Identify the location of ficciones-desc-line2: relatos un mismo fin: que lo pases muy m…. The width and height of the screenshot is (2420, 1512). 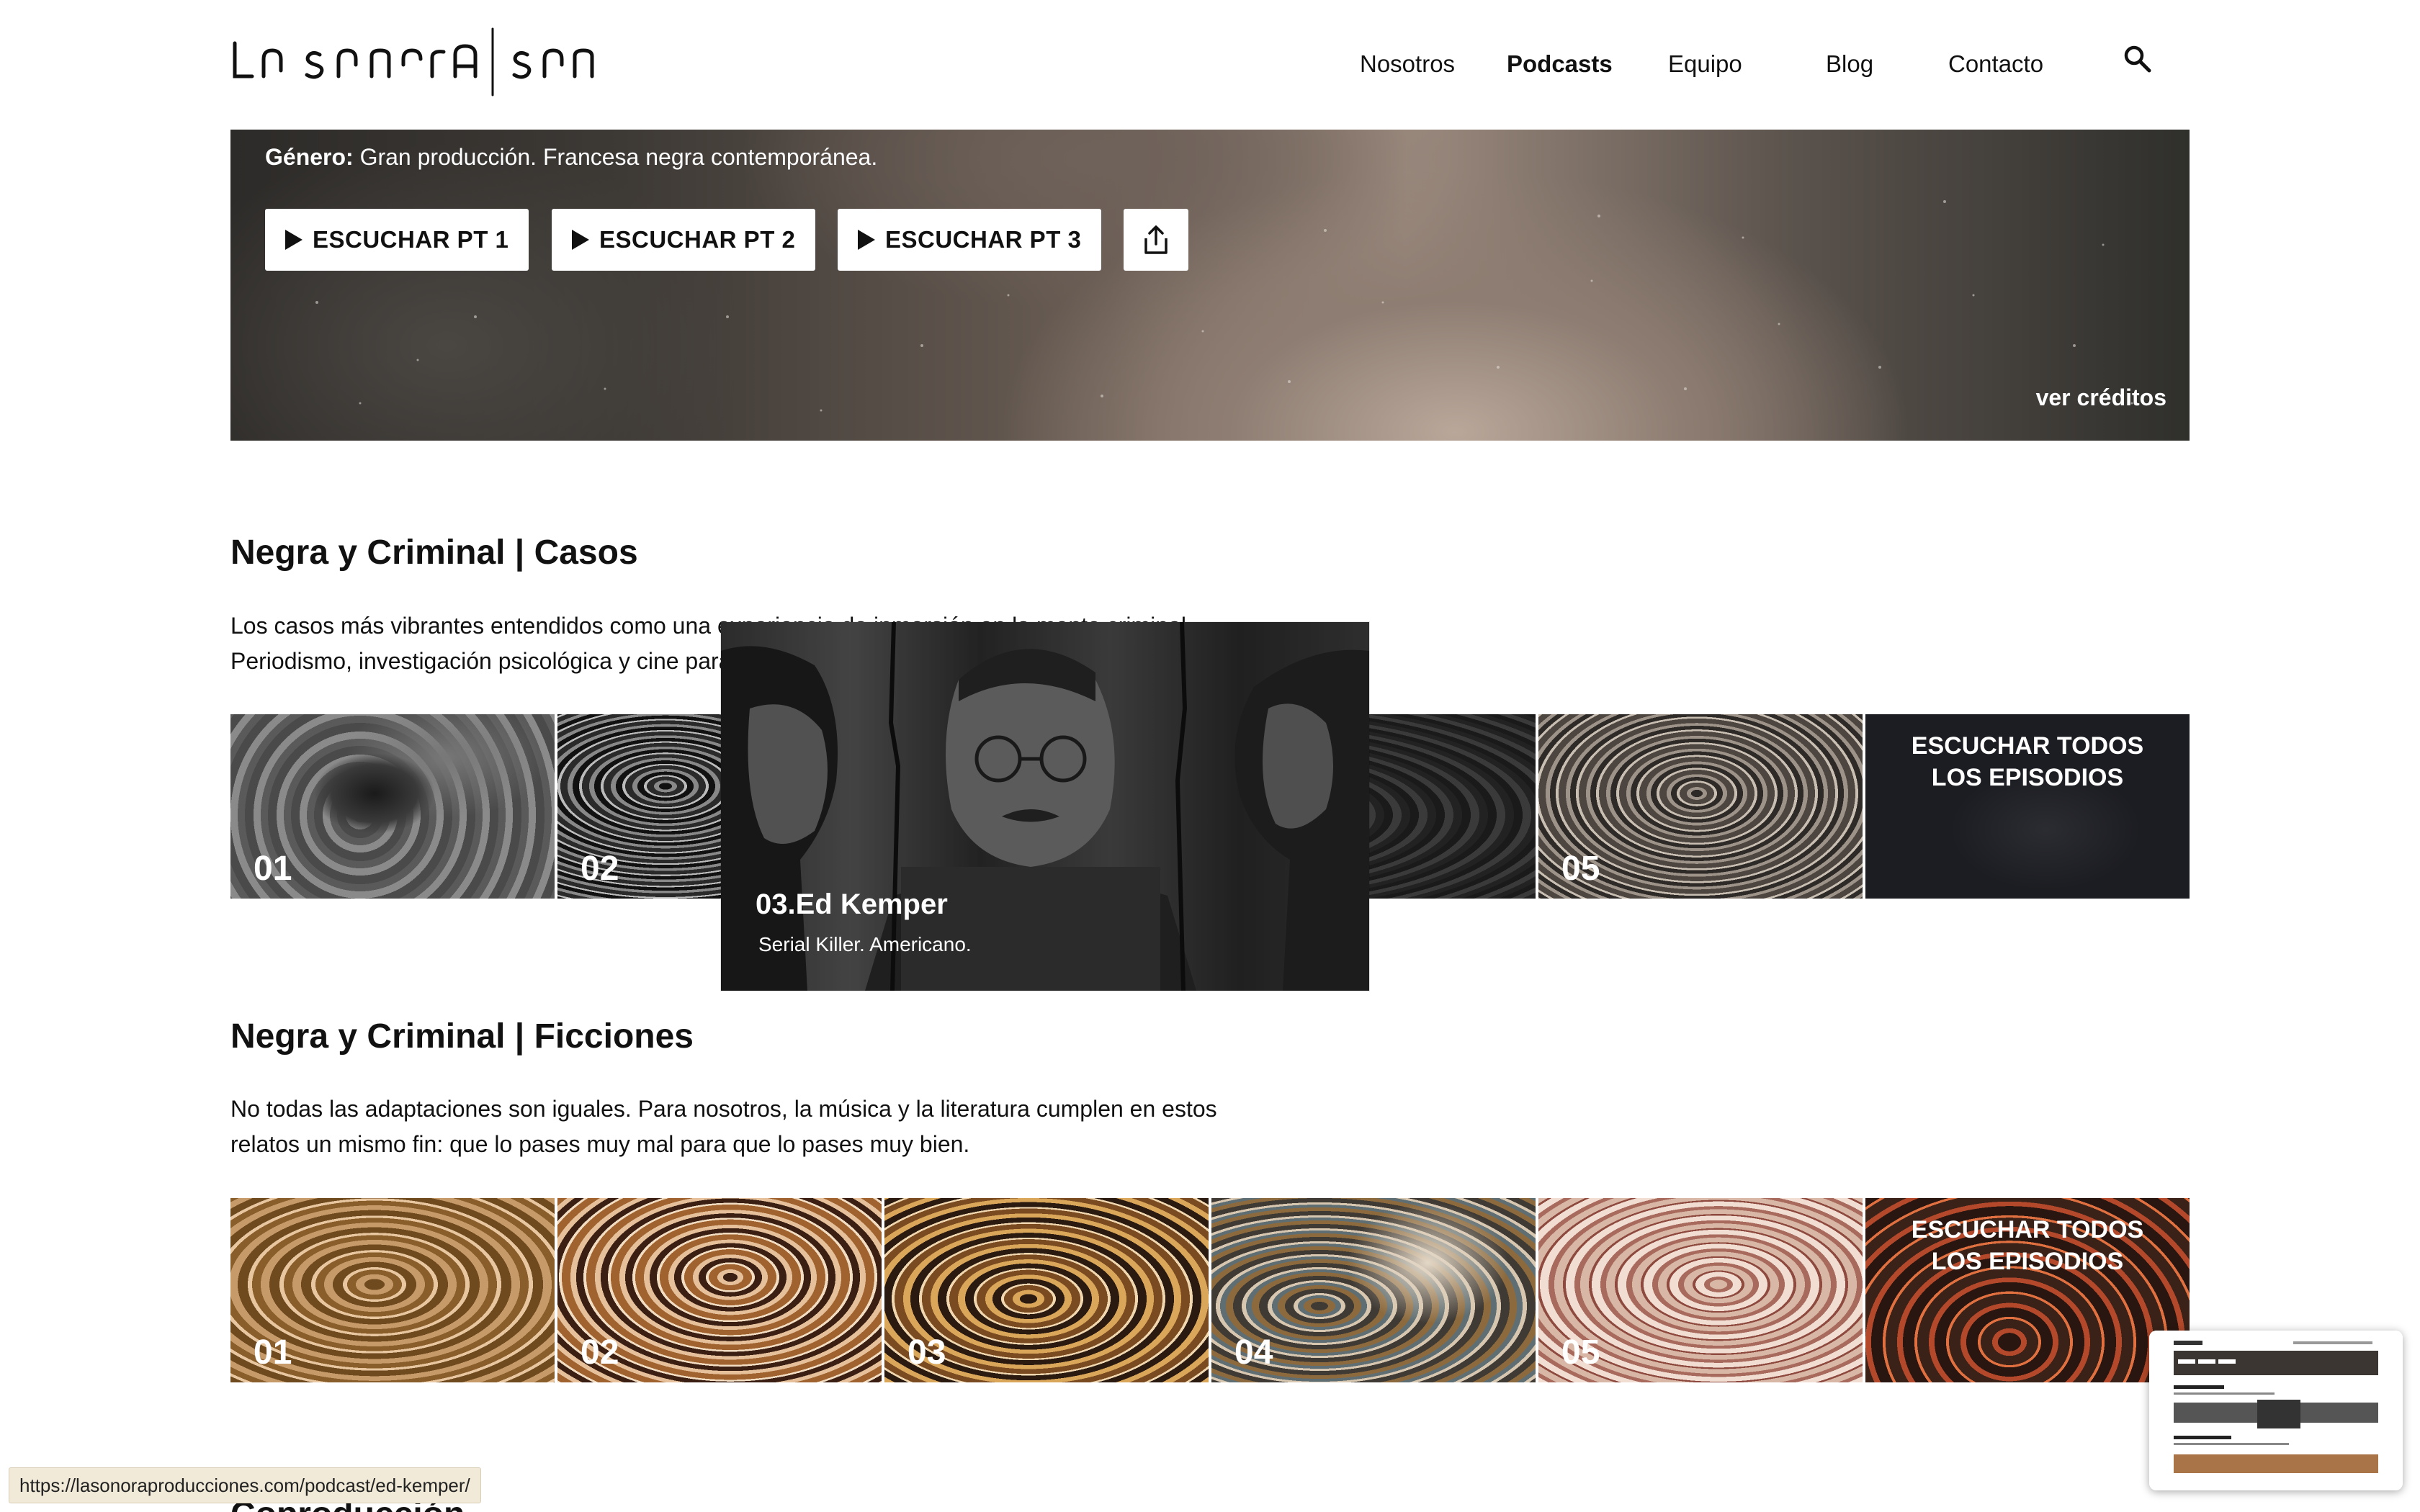
(600, 1144).